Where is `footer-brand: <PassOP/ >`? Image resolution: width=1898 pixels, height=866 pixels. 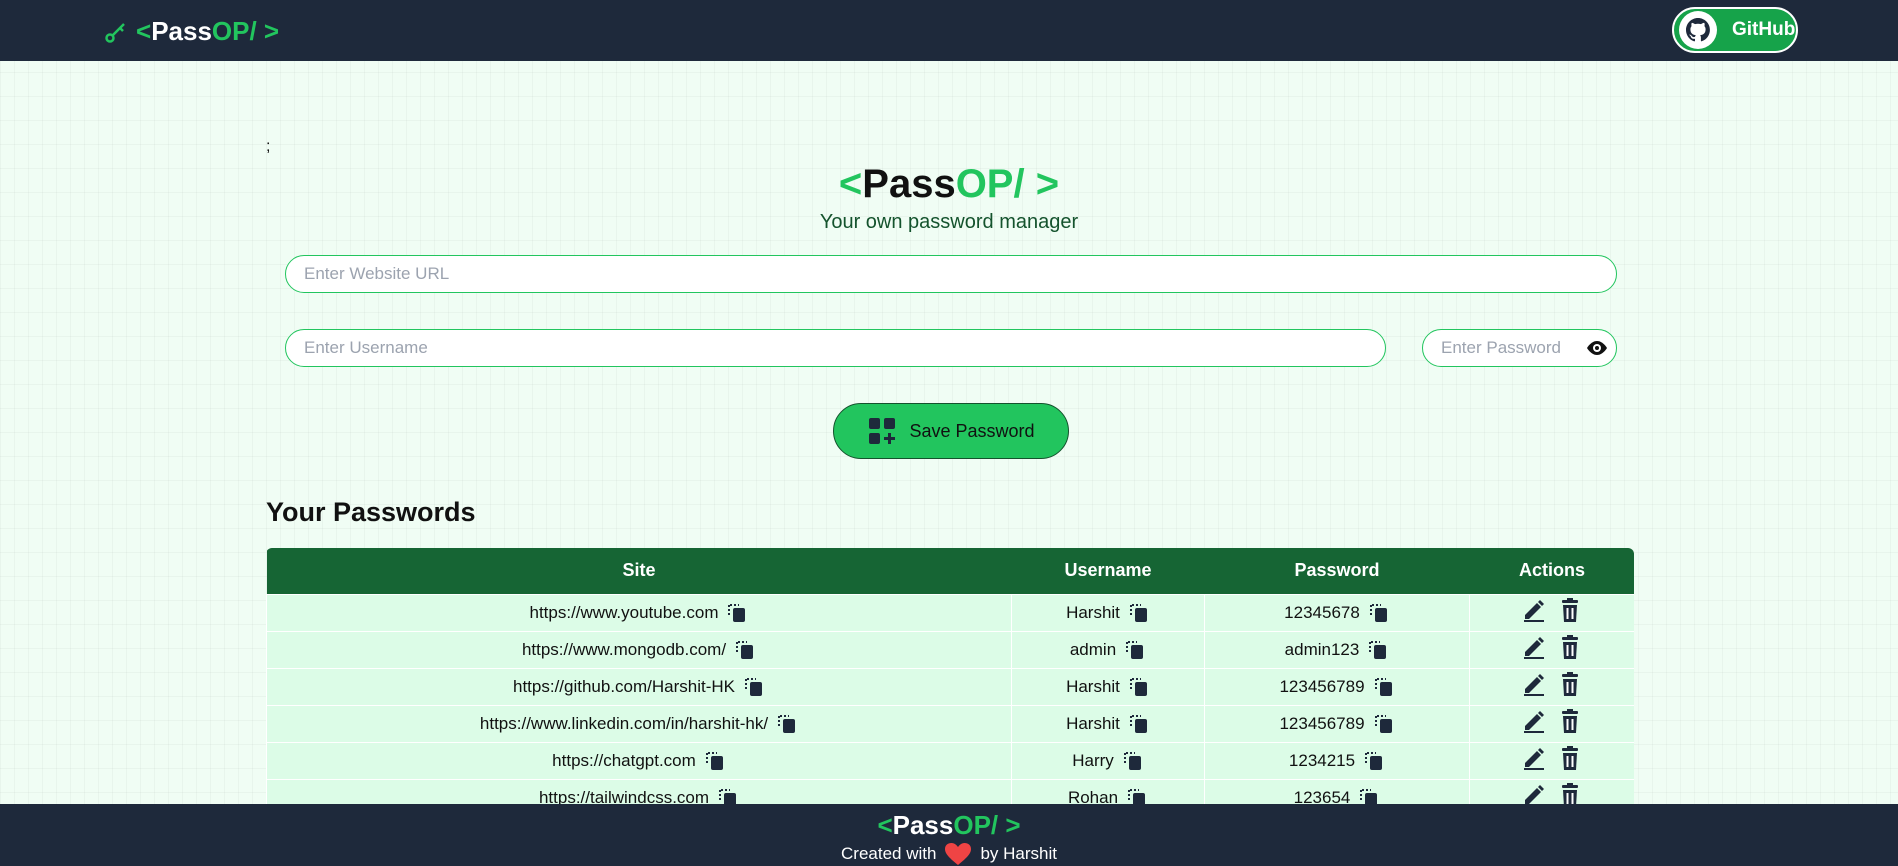 footer-brand: <PassOP/ > is located at coordinates (949, 825).